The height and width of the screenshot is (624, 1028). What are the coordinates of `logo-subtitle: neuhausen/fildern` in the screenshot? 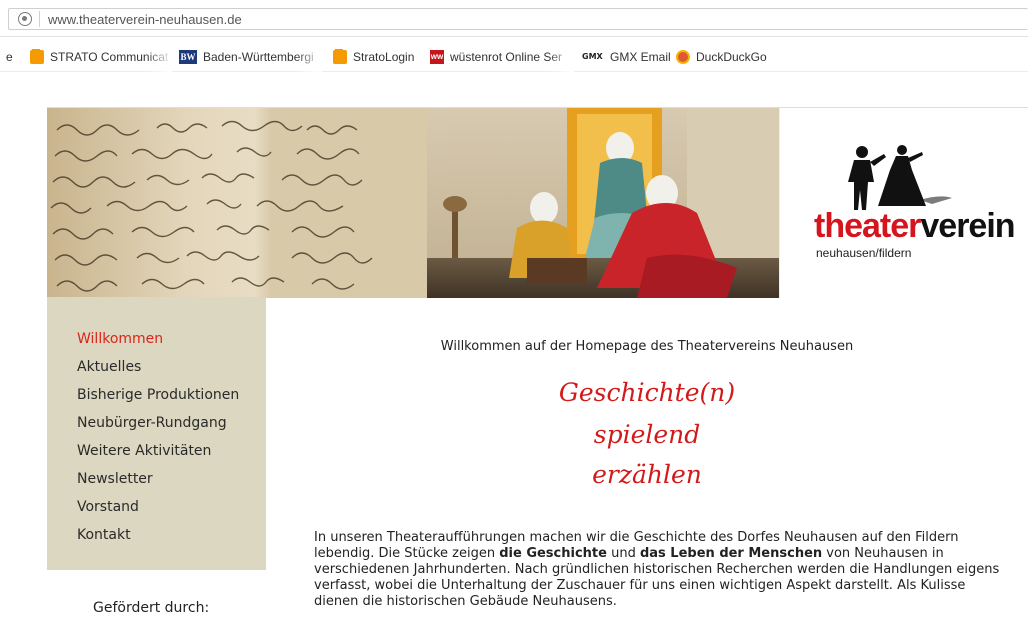 It's located at (864, 253).